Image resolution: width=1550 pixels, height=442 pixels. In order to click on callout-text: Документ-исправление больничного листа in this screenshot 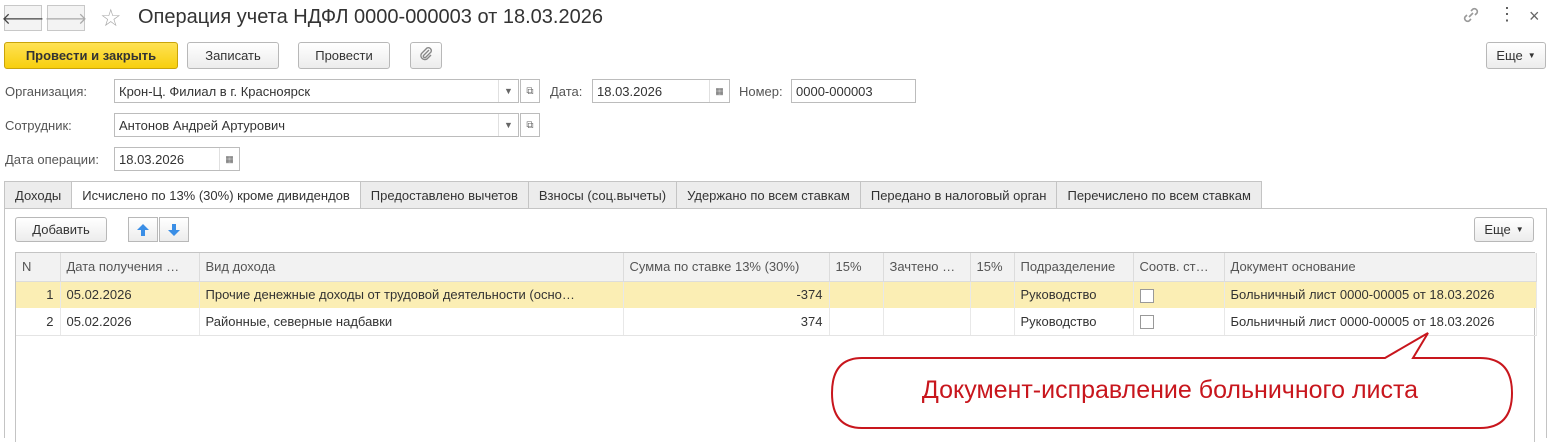, I will do `click(1170, 390)`.